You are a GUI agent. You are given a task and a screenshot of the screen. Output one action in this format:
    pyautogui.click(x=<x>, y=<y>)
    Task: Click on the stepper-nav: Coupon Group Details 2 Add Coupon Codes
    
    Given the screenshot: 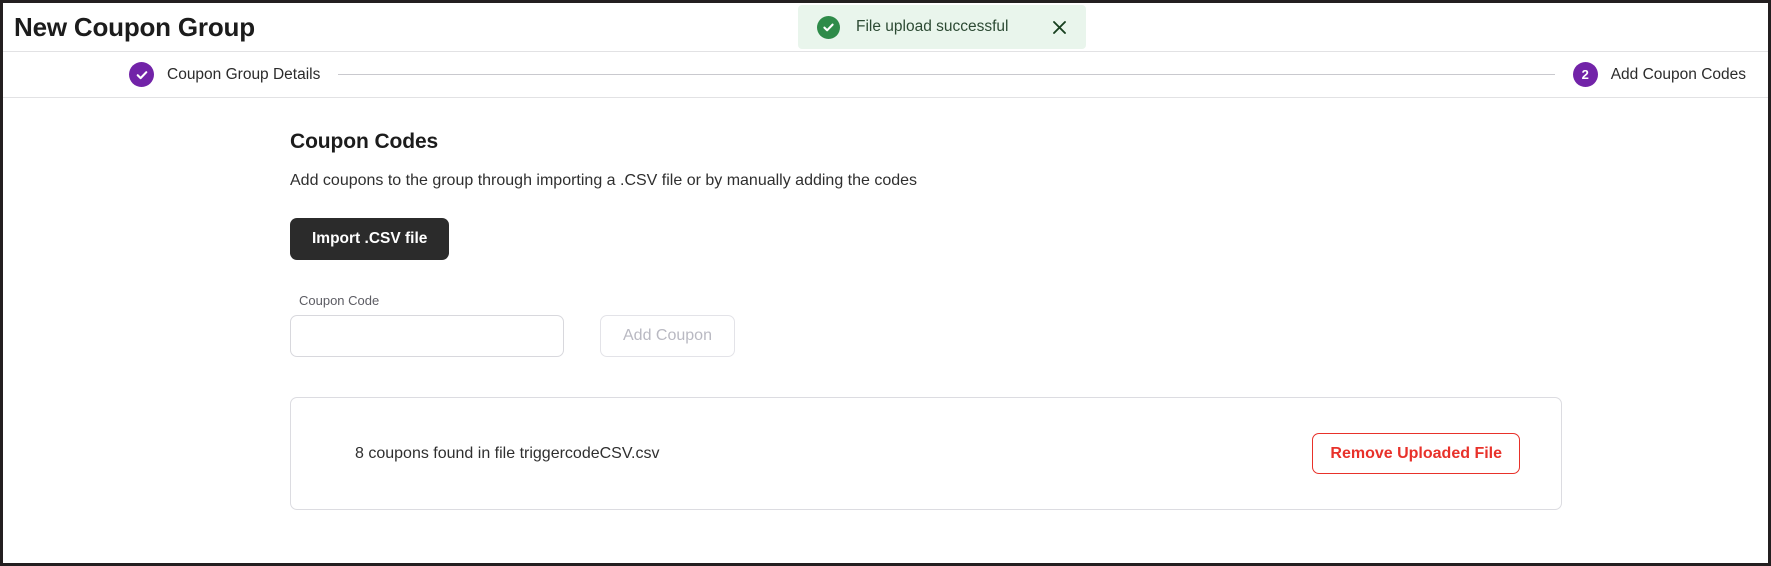 What is the action you would take?
    pyautogui.click(x=885, y=74)
    